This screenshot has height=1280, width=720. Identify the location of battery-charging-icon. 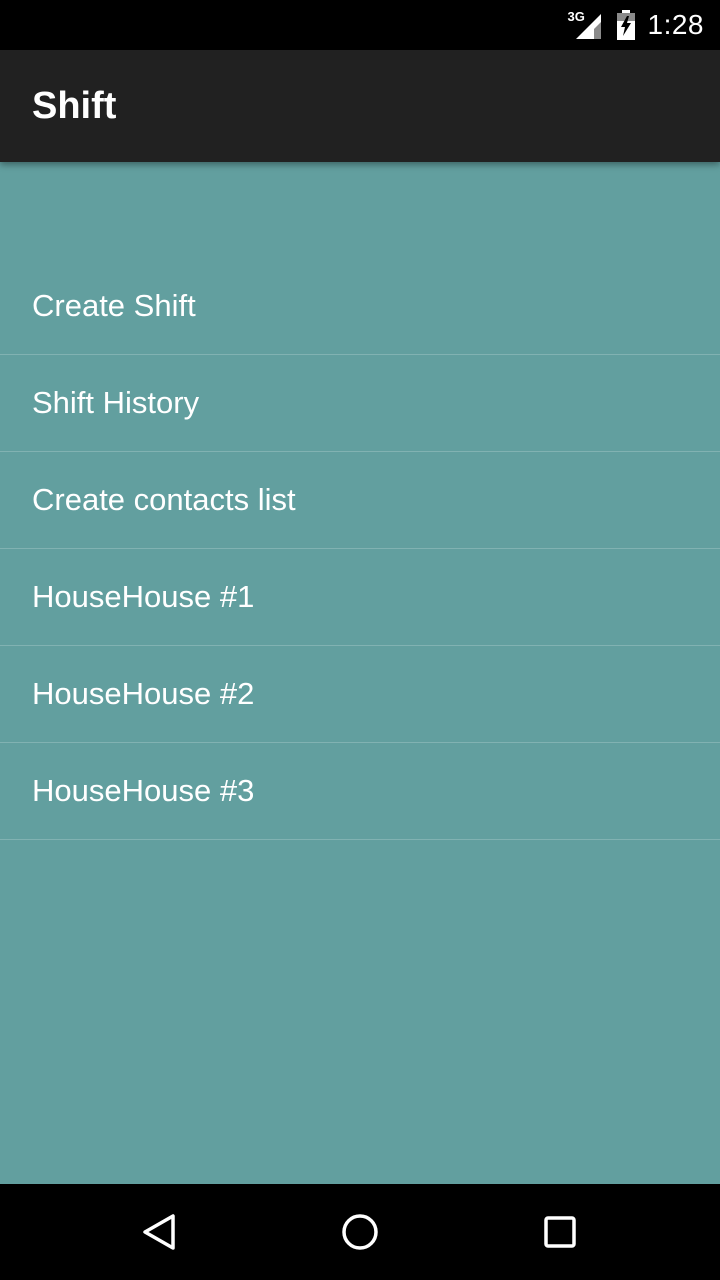
(625, 25).